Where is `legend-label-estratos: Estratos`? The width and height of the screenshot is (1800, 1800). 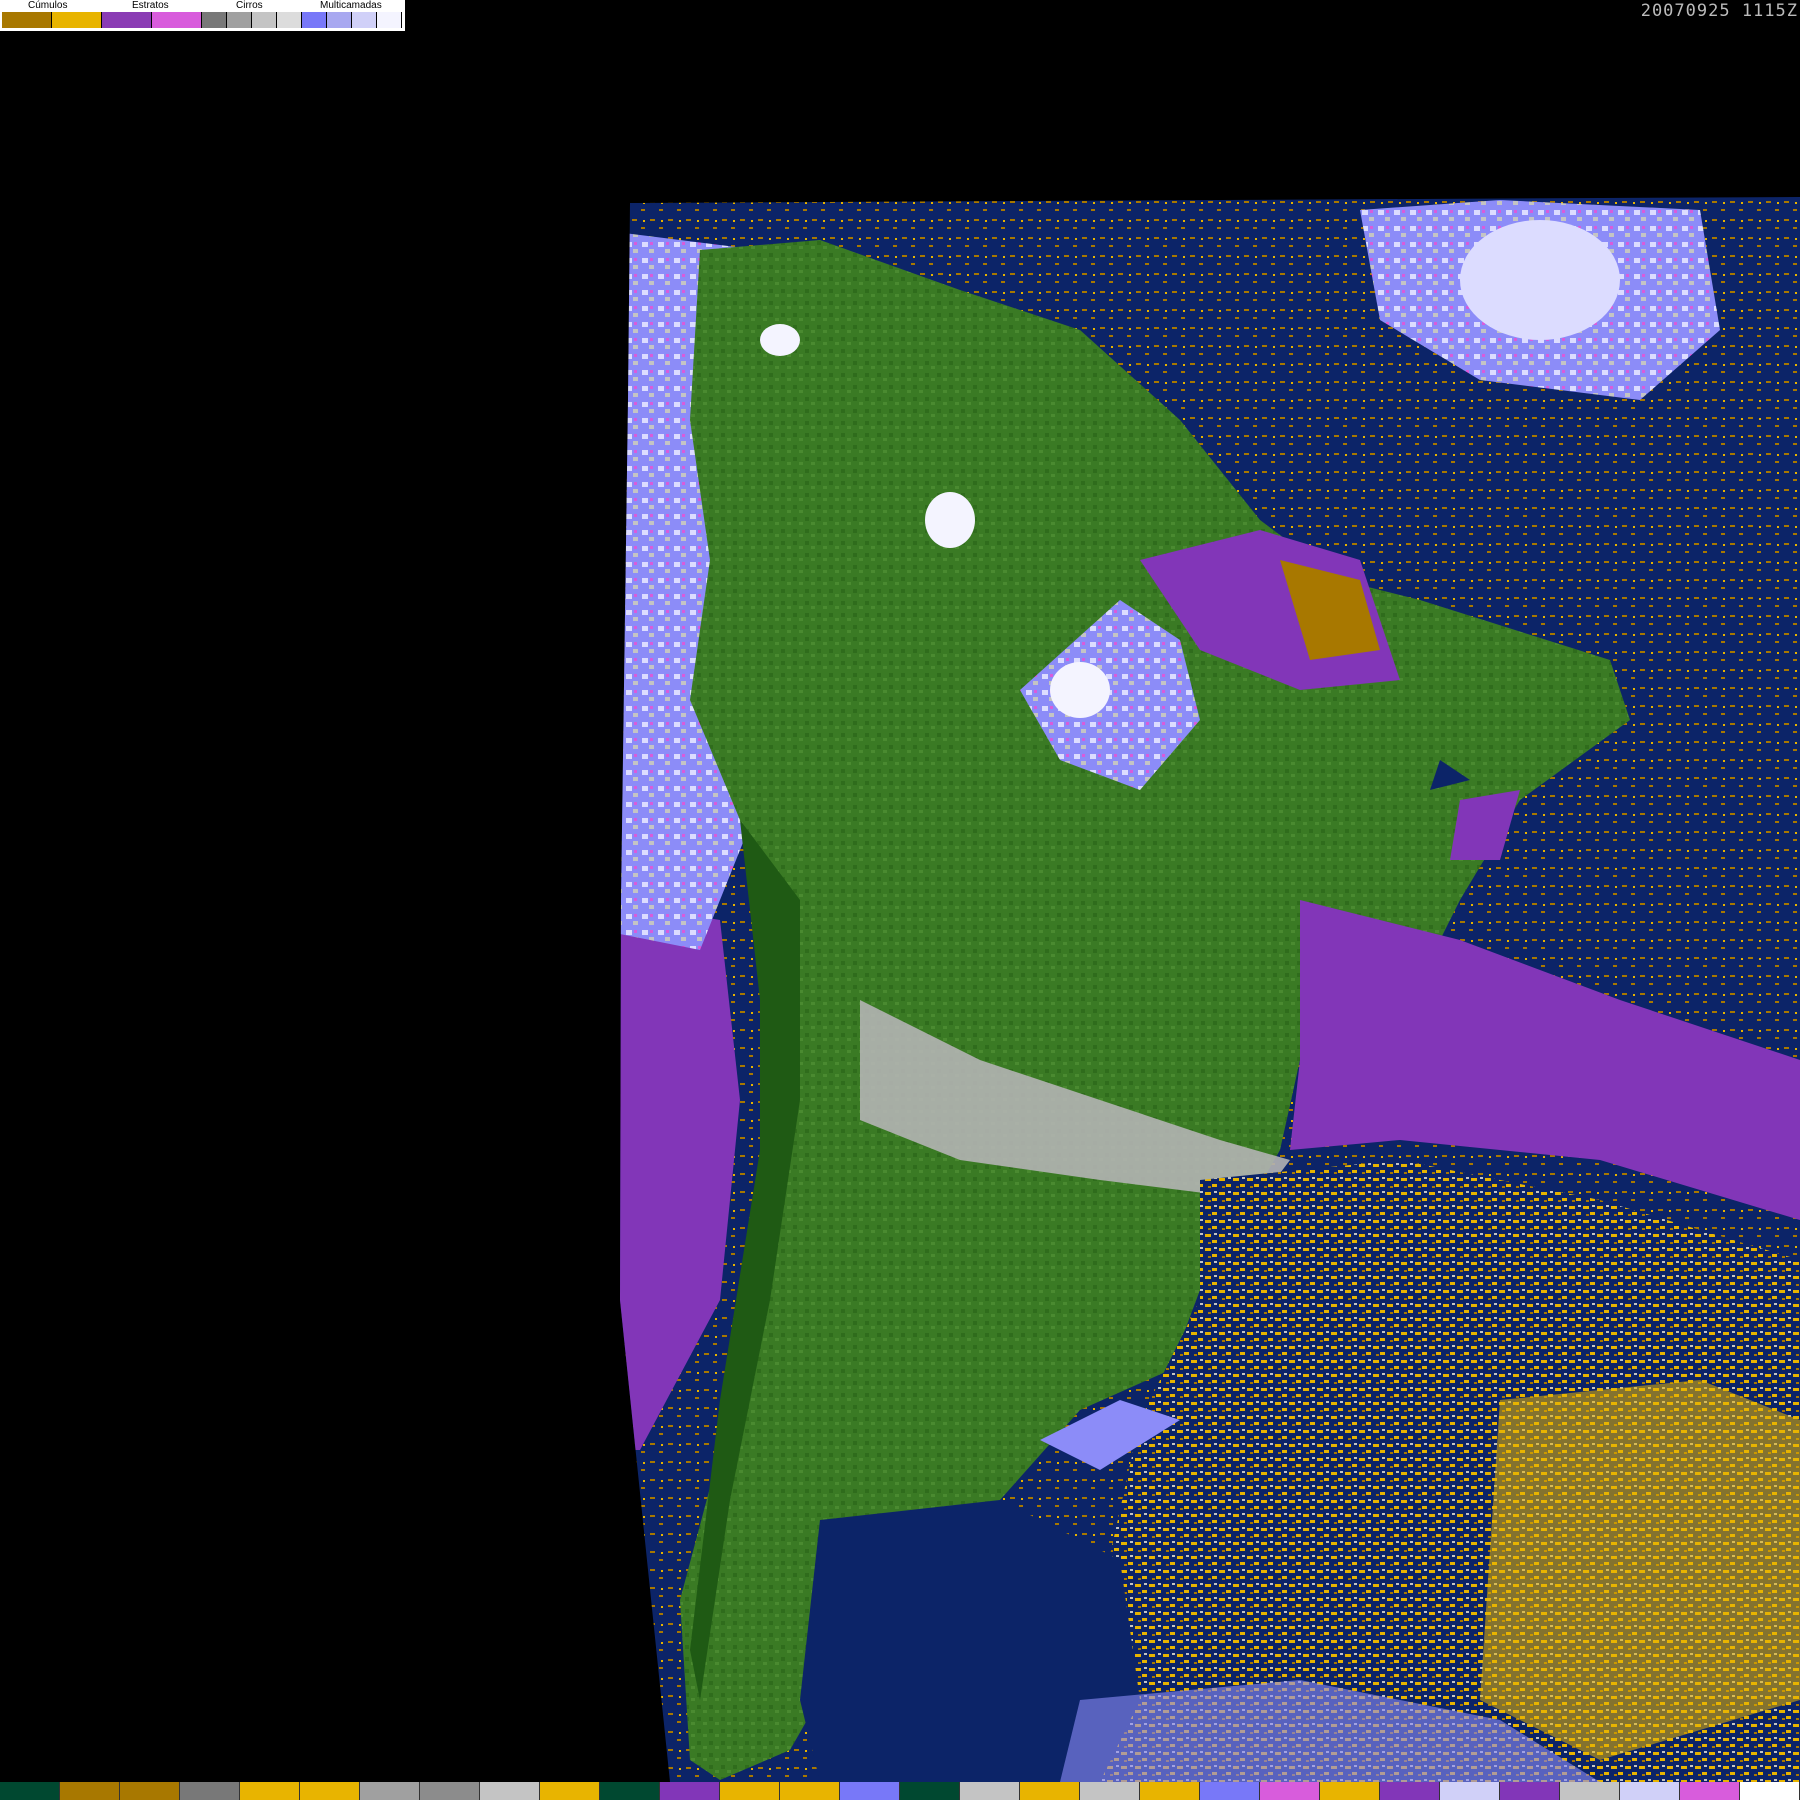 legend-label-estratos: Estratos is located at coordinates (150, 5).